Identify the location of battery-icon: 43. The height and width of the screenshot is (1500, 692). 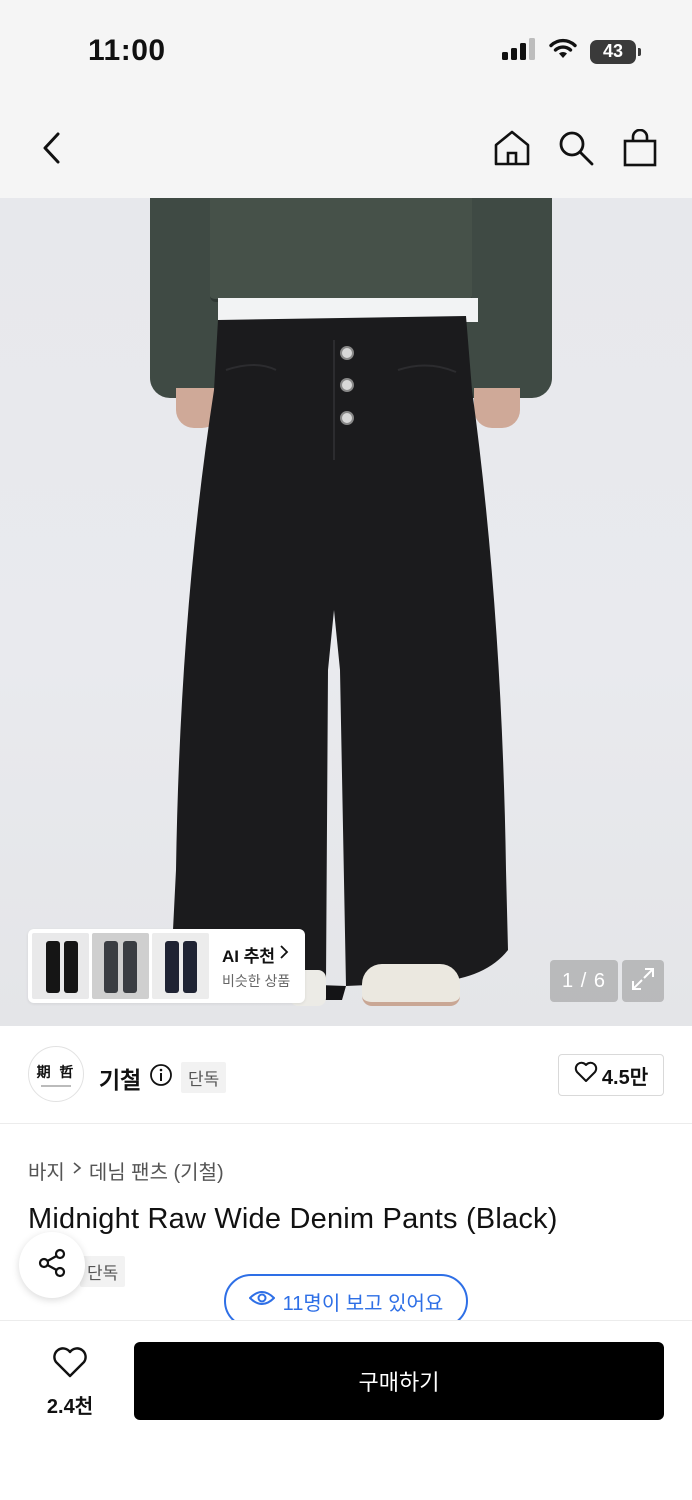
(615, 51).